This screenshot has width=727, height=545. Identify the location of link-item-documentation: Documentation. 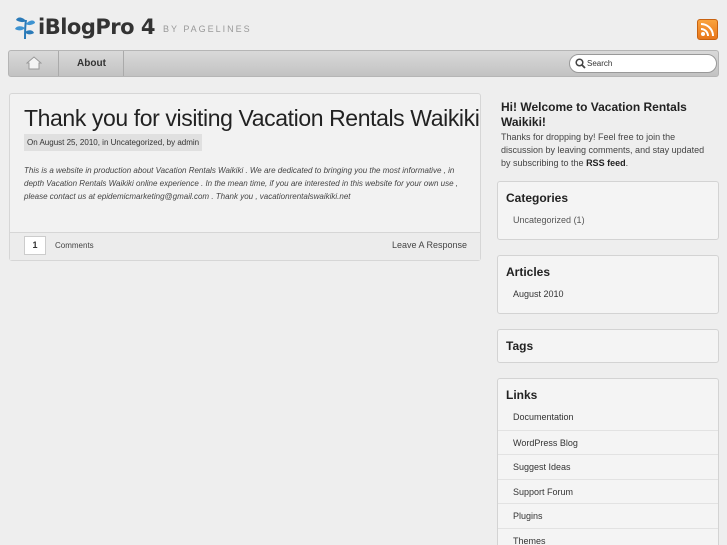
(608, 417).